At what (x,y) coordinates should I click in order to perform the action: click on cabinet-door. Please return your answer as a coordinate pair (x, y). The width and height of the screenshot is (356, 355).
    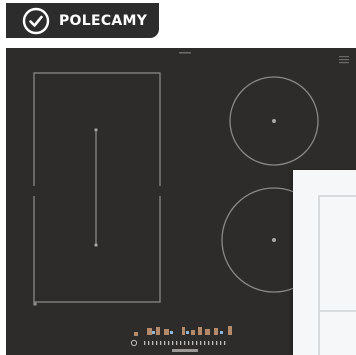
    Looking at the image, I should click on (337, 275).